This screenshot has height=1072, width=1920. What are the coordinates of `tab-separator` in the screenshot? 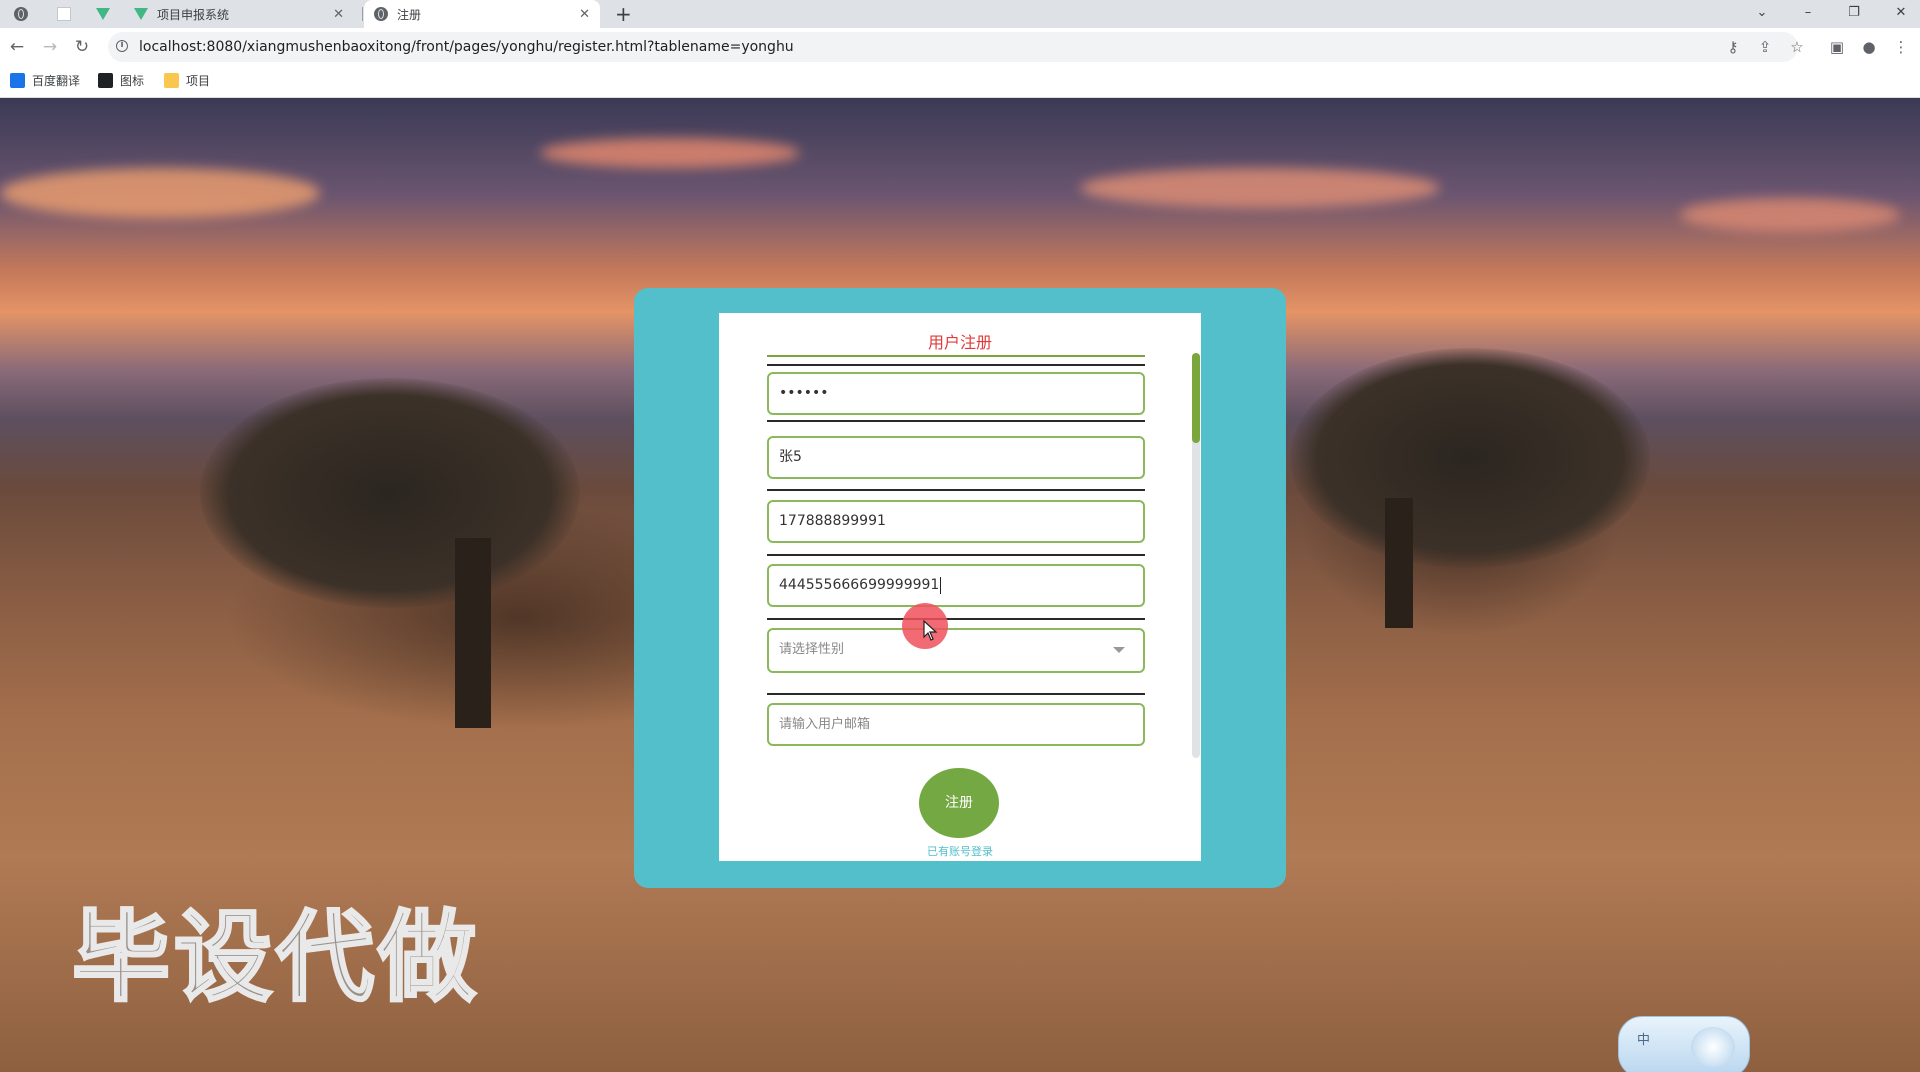 It's located at (362, 14).